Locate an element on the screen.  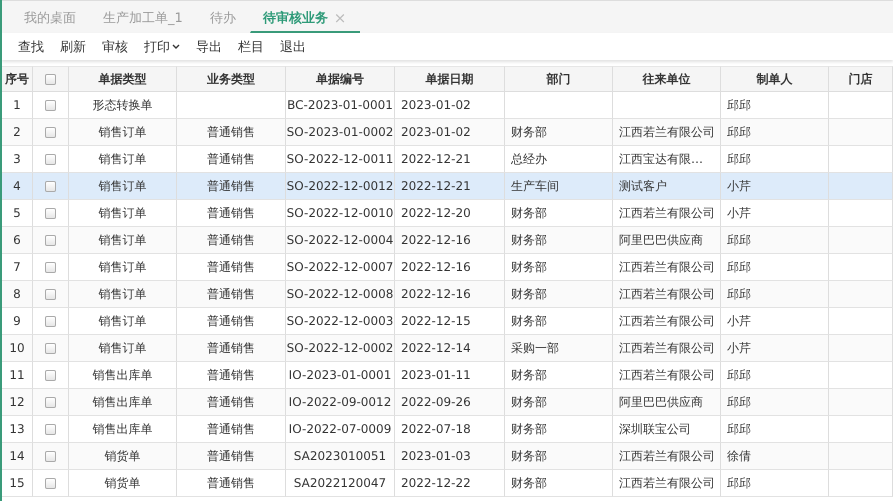
table-cell: SO-2022-12-0011 is located at coordinates (340, 159).